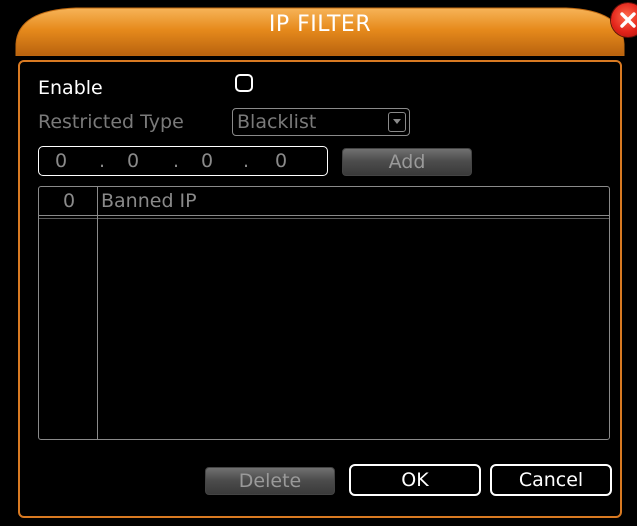  What do you see at coordinates (207, 161) in the screenshot?
I see `ip-octet-3: 0` at bounding box center [207, 161].